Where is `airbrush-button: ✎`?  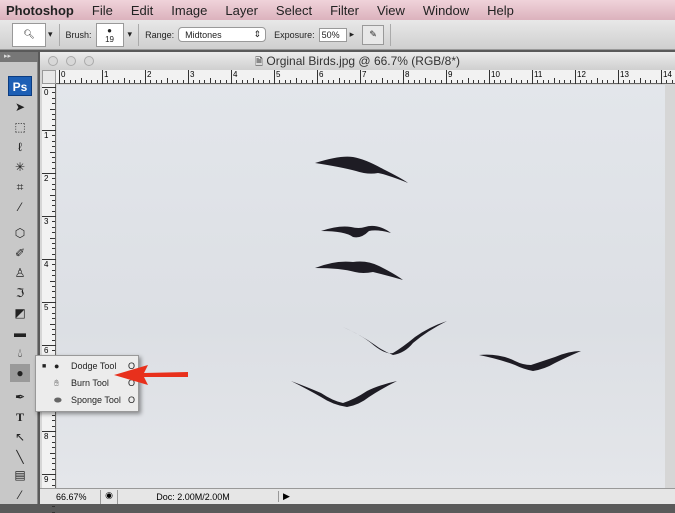
airbrush-button: ✎ is located at coordinates (373, 34).